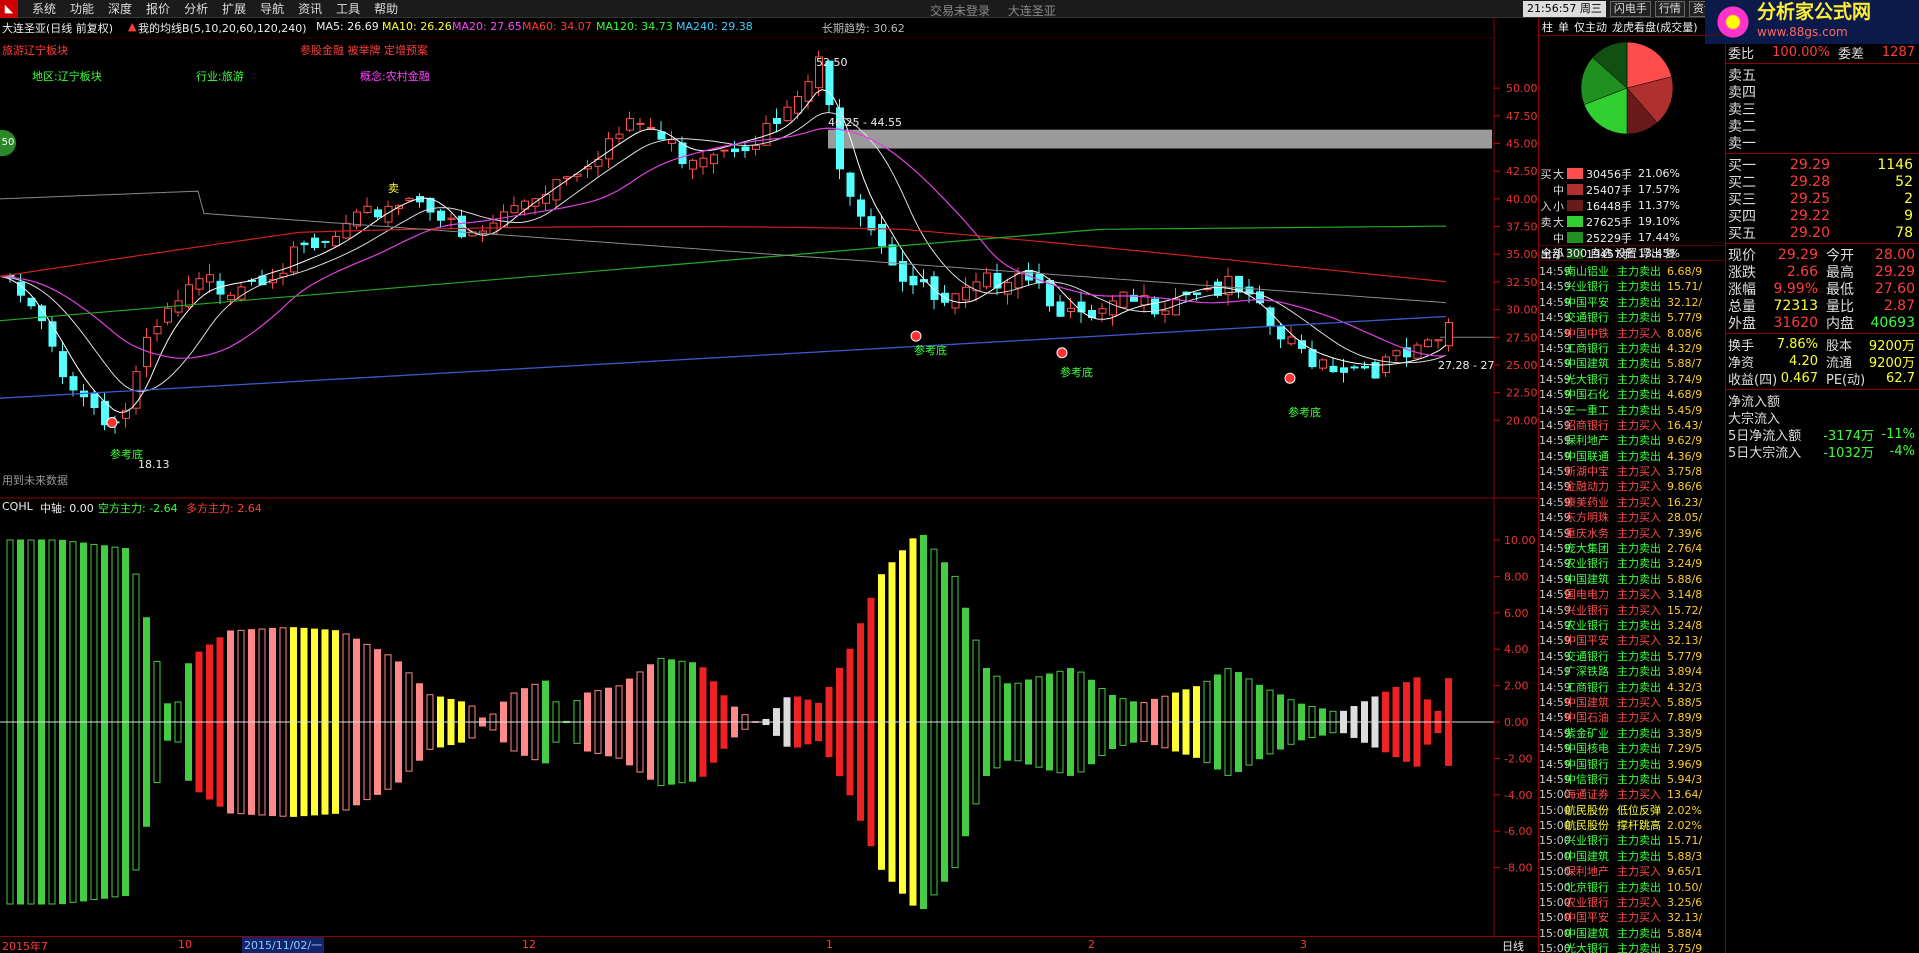 The width and height of the screenshot is (1919, 953). What do you see at coordinates (1547, 27) in the screenshot?
I see `tab-bar: 柱` at bounding box center [1547, 27].